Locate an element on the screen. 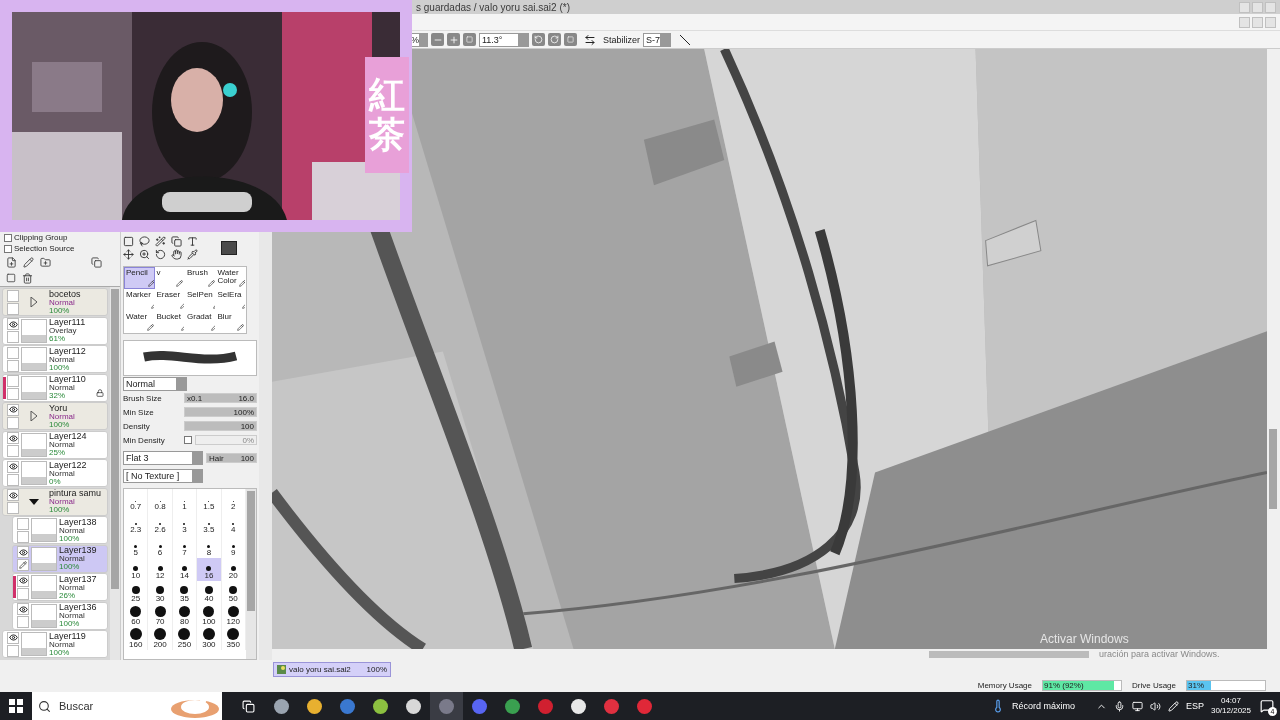 This screenshot has height=720, width=1280. slider: x0.1 16.0 is located at coordinates (220, 398).